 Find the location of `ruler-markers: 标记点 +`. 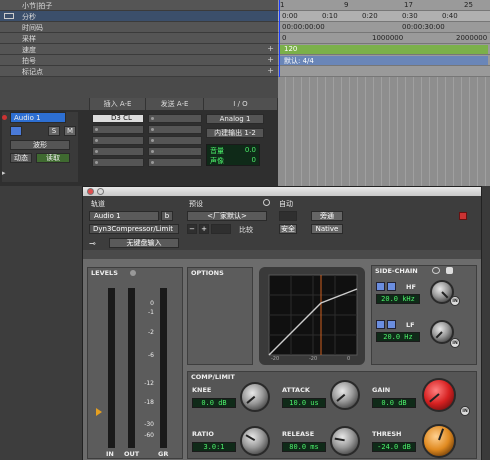

ruler-markers: 标记点 + is located at coordinates (139, 71).